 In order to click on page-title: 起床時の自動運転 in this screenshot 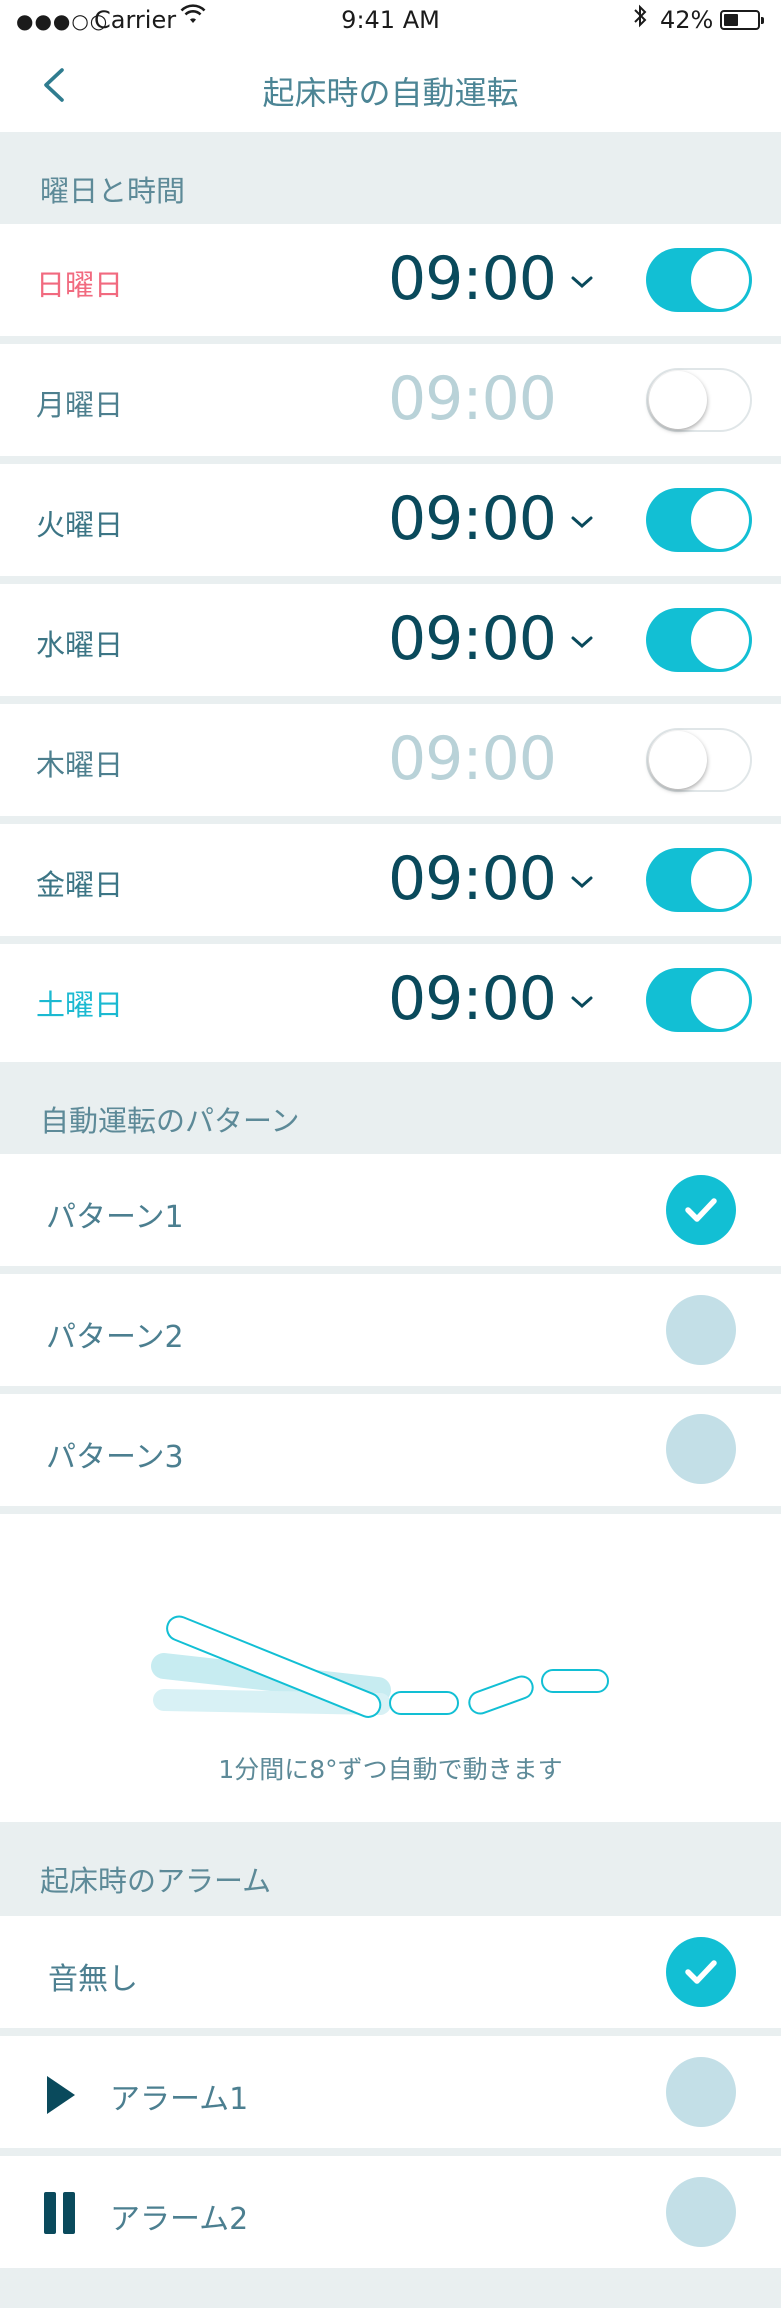, I will do `click(390, 93)`.